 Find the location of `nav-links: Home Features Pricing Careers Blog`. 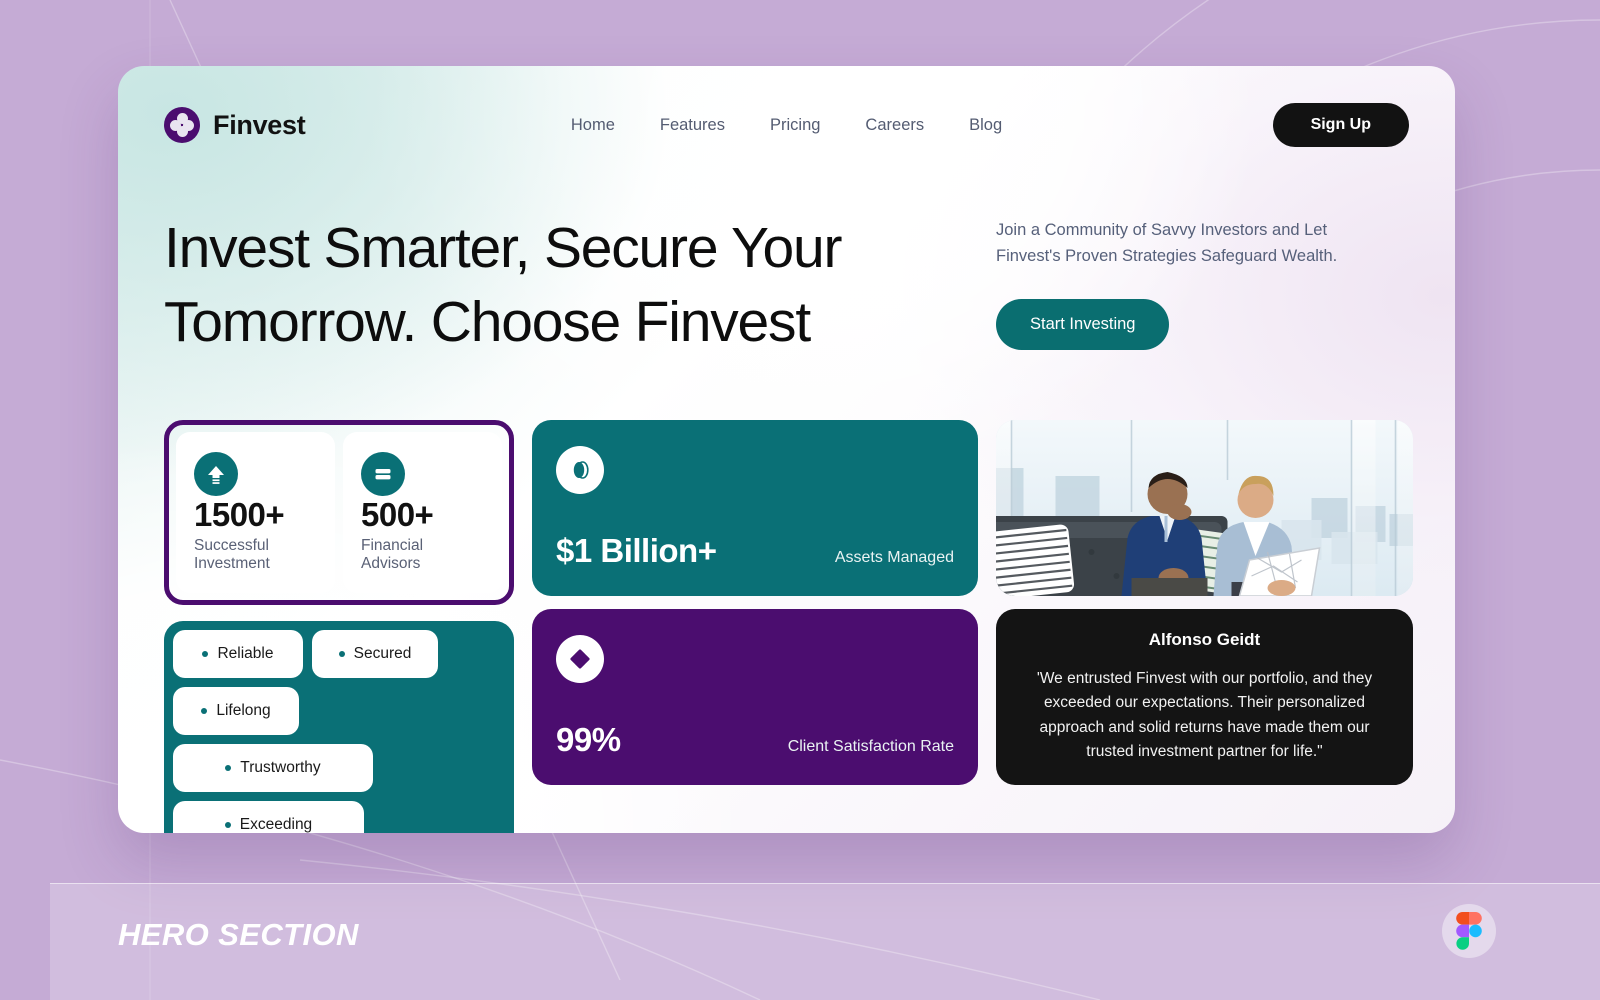

nav-links: Home Features Pricing Careers Blog is located at coordinates (786, 125).